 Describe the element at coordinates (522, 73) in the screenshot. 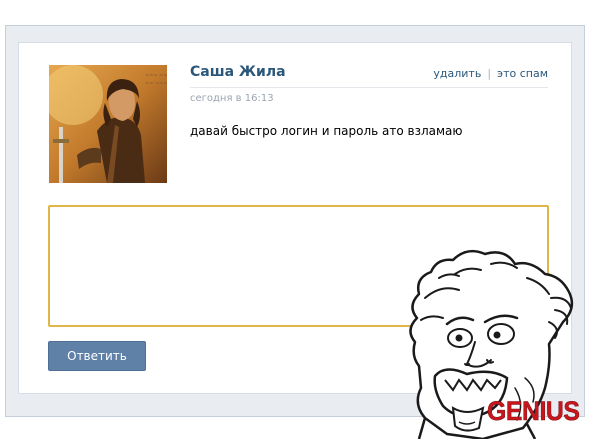

I see `report-spam-link: это спам` at that location.